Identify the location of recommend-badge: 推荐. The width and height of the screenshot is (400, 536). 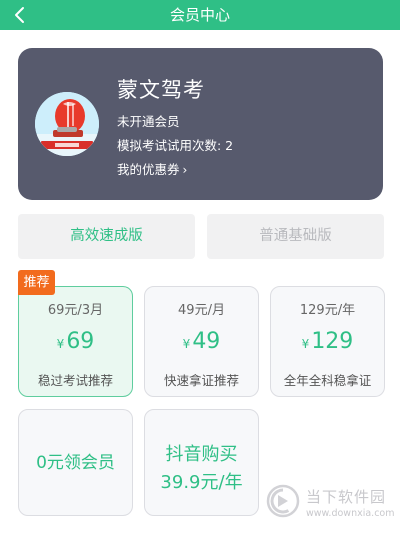
(36, 282).